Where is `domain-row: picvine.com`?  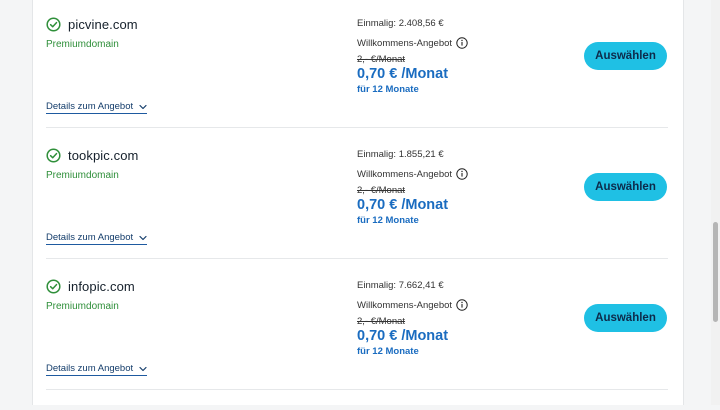
domain-row: picvine.com is located at coordinates (92, 24).